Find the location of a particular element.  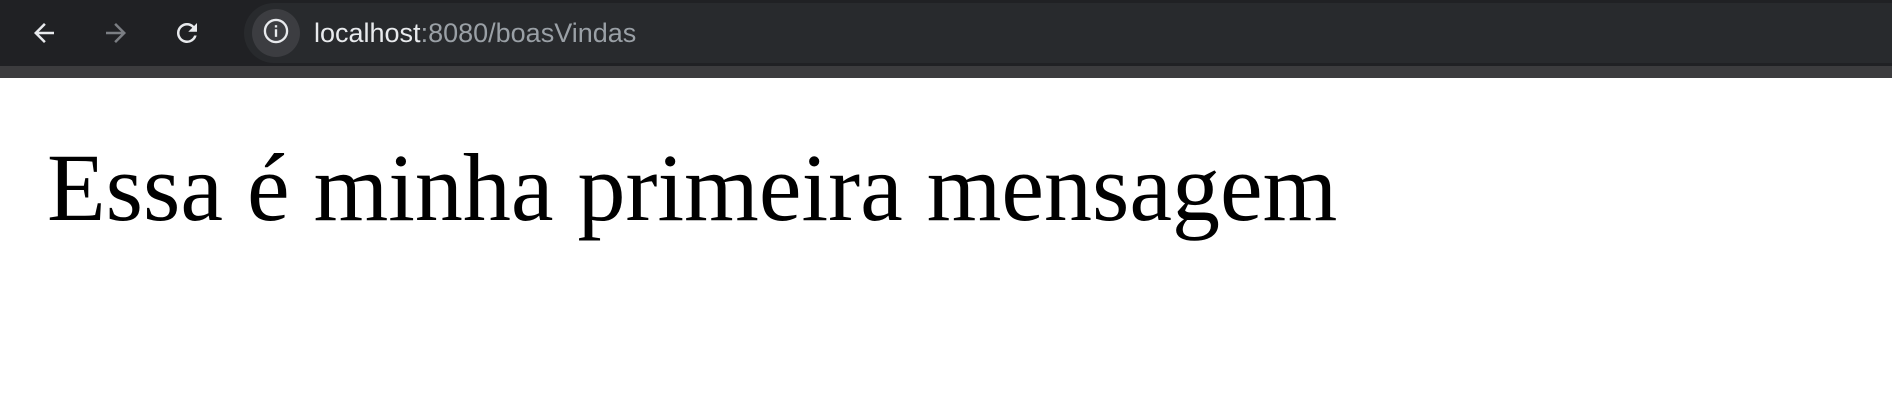

address-bar: localhost:8080/boasVindas is located at coordinates (1068, 33).